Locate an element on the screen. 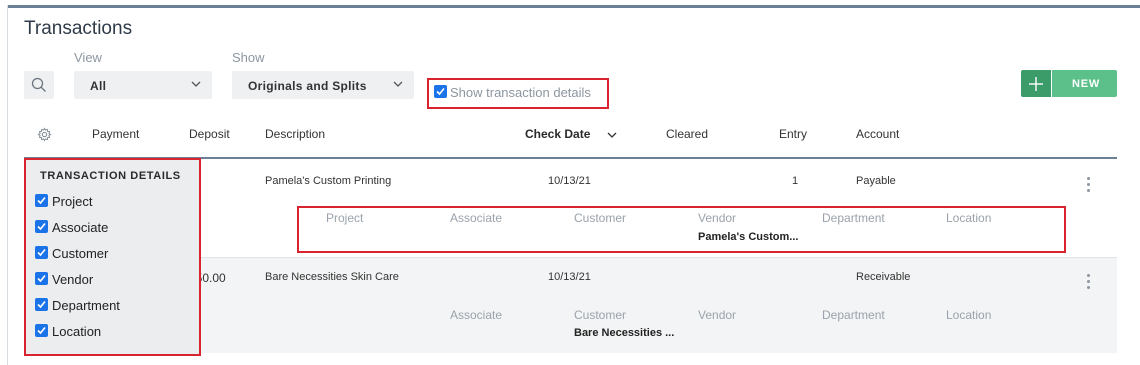  column-header-payment: Payment is located at coordinates (115, 134).